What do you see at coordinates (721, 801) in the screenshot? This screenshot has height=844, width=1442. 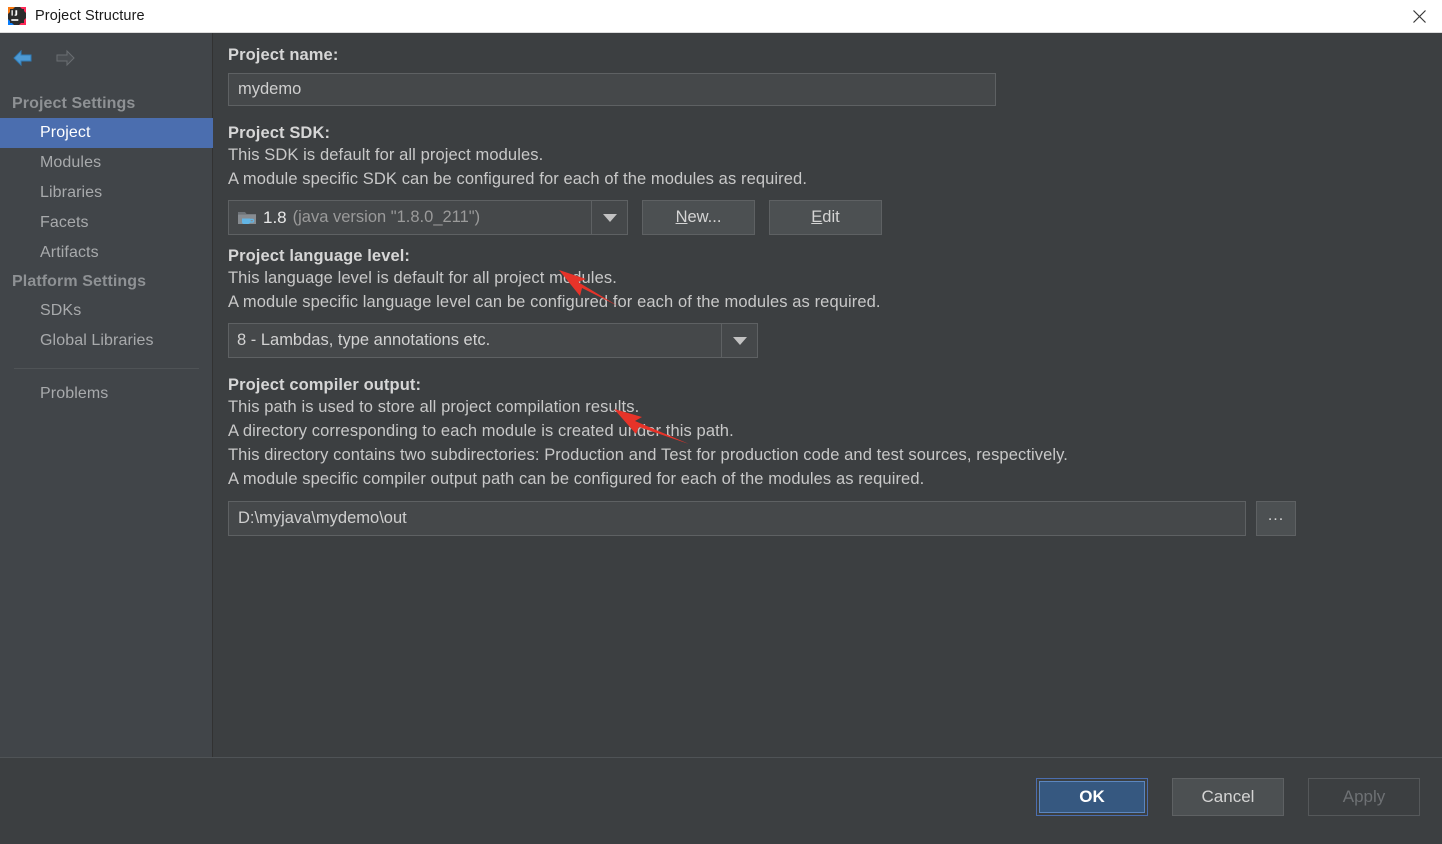 I see `dialog-footer: OK Cancel Apply` at bounding box center [721, 801].